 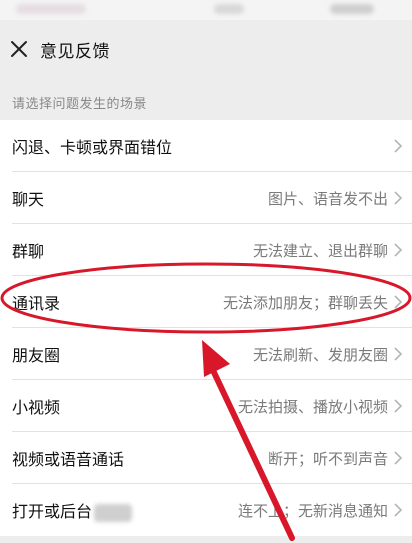 I want to click on list-item-contacts: 通讯录 无法添加朋友；群聊丢失, so click(x=206, y=302).